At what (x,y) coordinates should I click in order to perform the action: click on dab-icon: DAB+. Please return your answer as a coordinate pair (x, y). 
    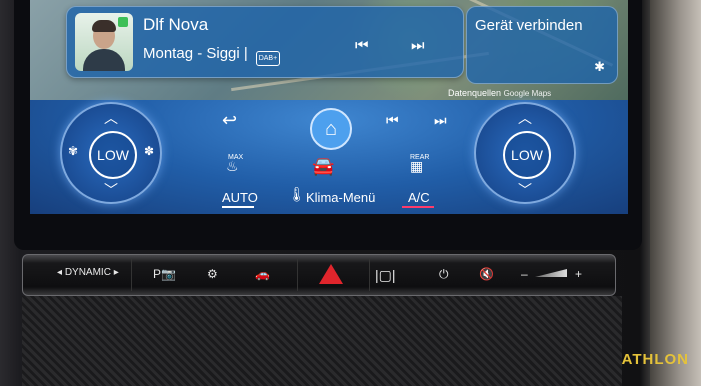
    Looking at the image, I should click on (267, 58).